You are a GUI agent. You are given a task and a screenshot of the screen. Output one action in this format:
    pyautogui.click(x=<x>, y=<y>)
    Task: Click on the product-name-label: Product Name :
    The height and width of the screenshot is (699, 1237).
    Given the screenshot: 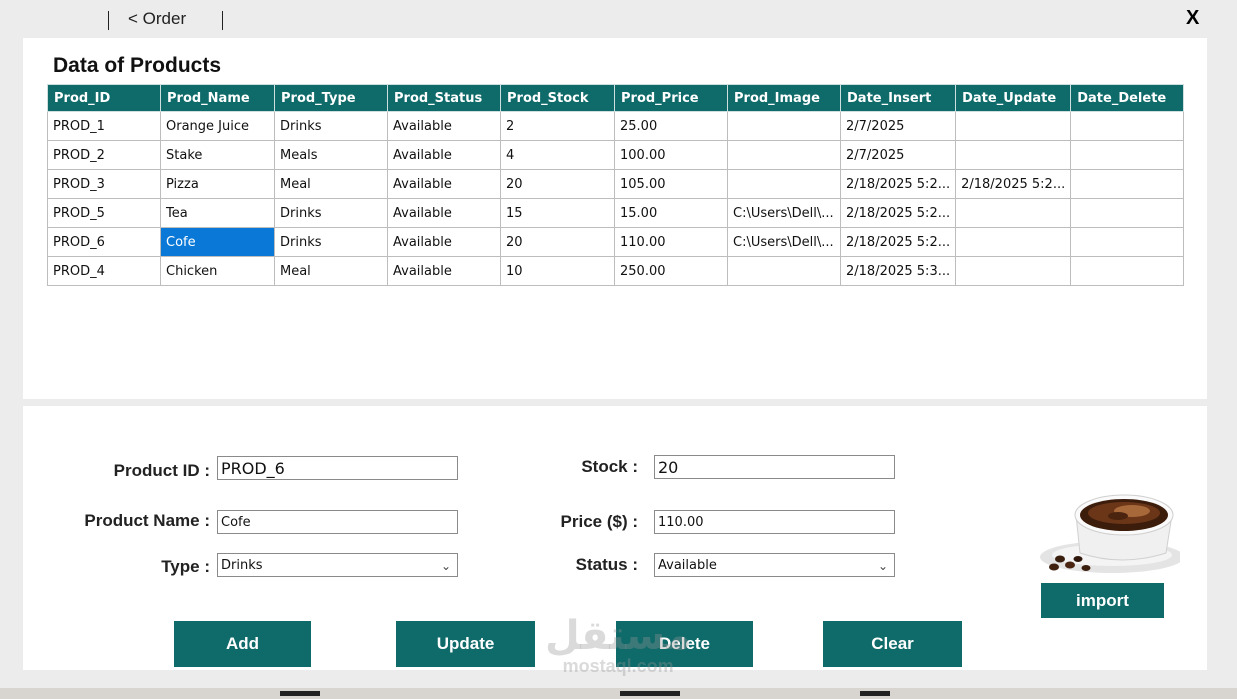 What is the action you would take?
    pyautogui.click(x=147, y=520)
    